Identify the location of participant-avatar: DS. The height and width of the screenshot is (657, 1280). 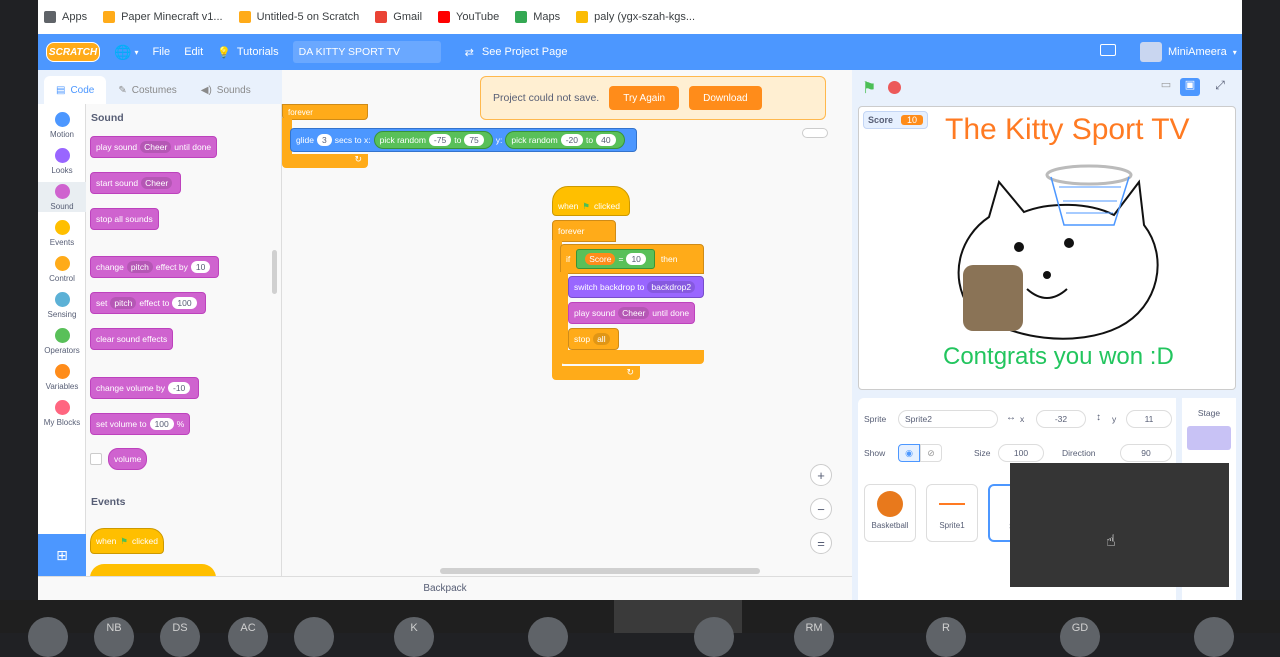
(180, 637).